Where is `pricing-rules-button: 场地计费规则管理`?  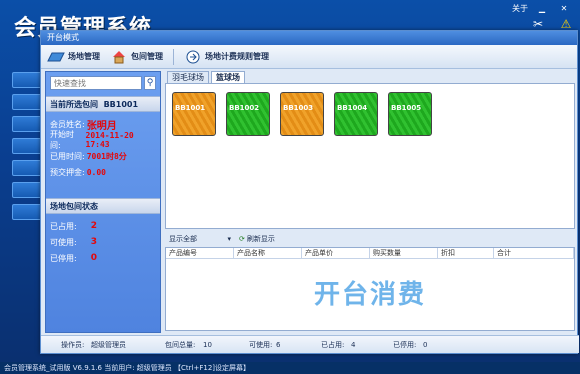
pricing-rules-button: 场地计费规则管理 is located at coordinates (226, 57).